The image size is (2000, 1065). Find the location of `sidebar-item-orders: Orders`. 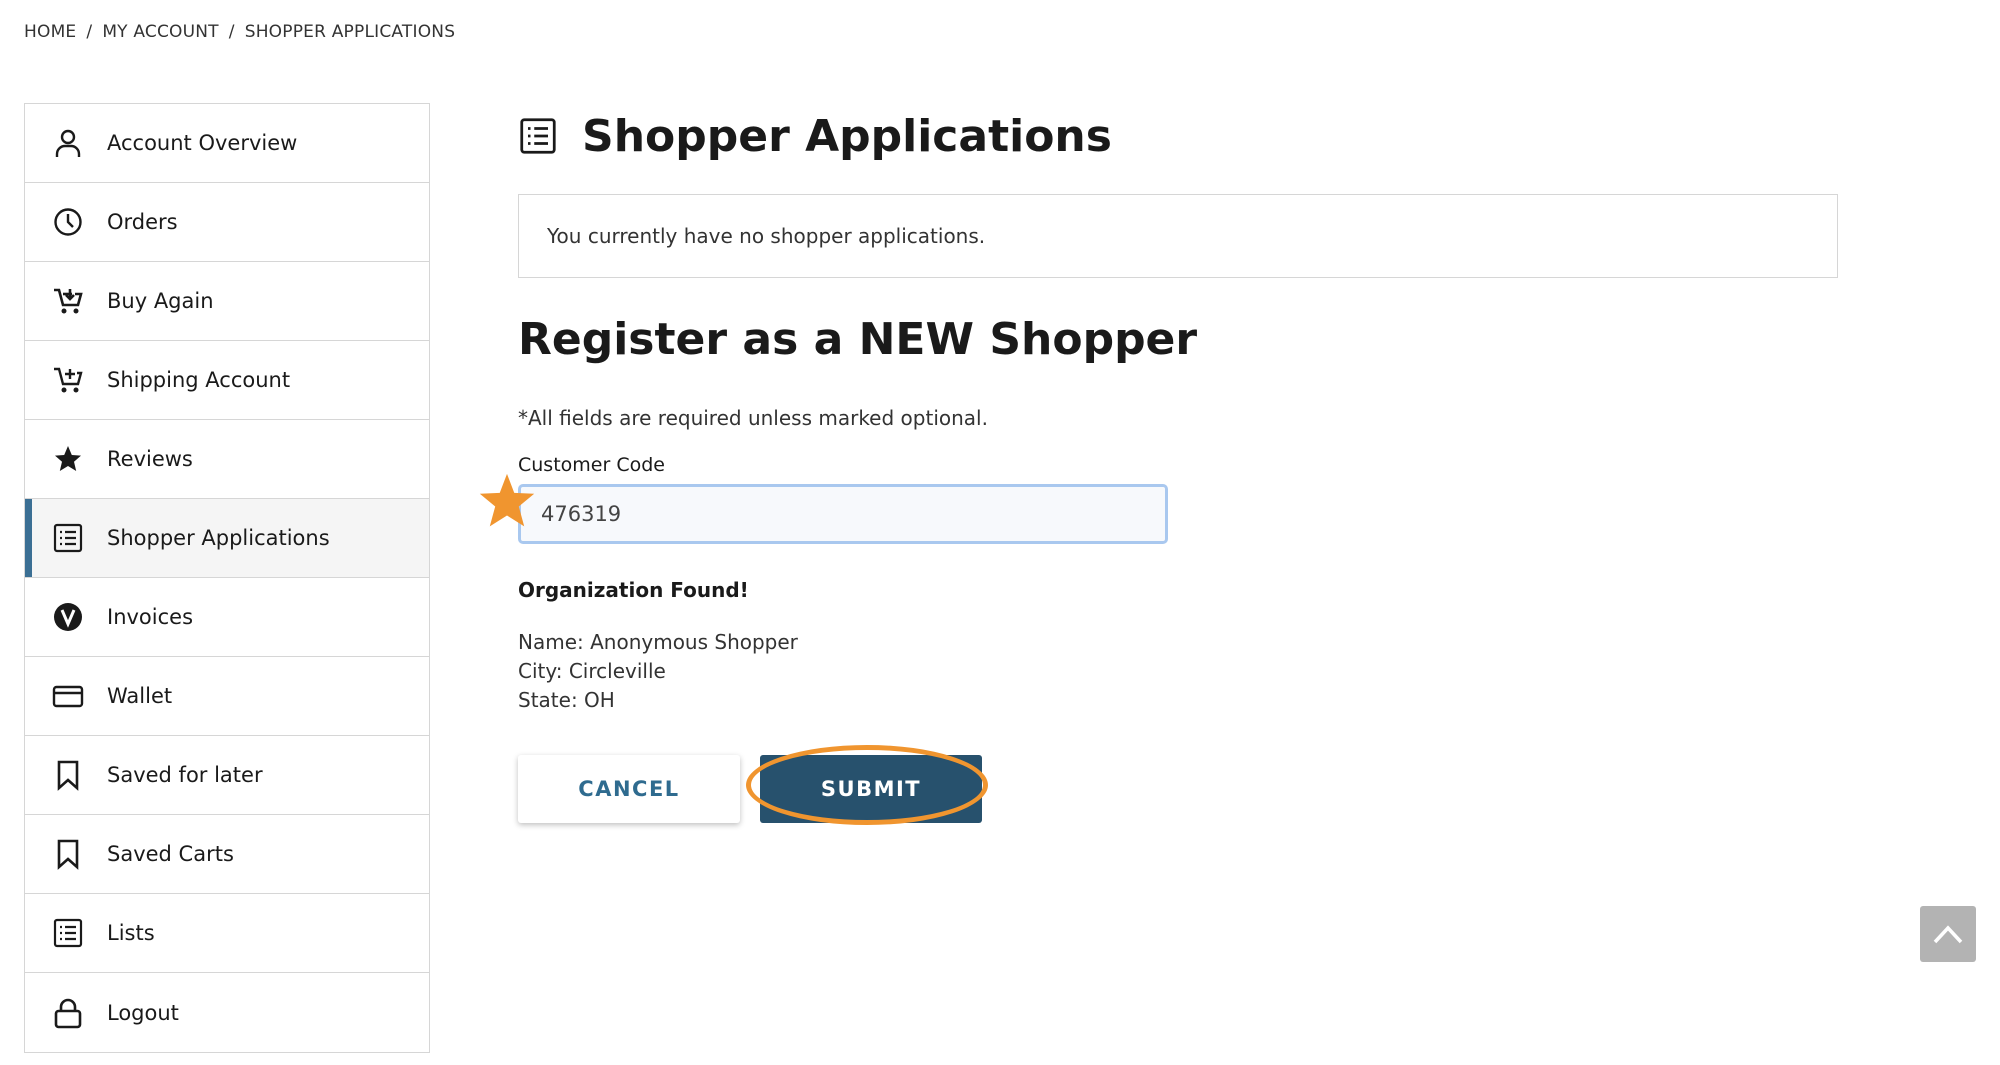

sidebar-item-orders: Orders is located at coordinates (227, 222).